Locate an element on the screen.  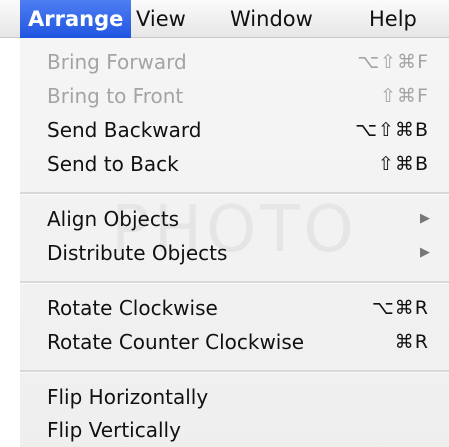
menubar-arrange: Arrange is located at coordinates (76, 19).